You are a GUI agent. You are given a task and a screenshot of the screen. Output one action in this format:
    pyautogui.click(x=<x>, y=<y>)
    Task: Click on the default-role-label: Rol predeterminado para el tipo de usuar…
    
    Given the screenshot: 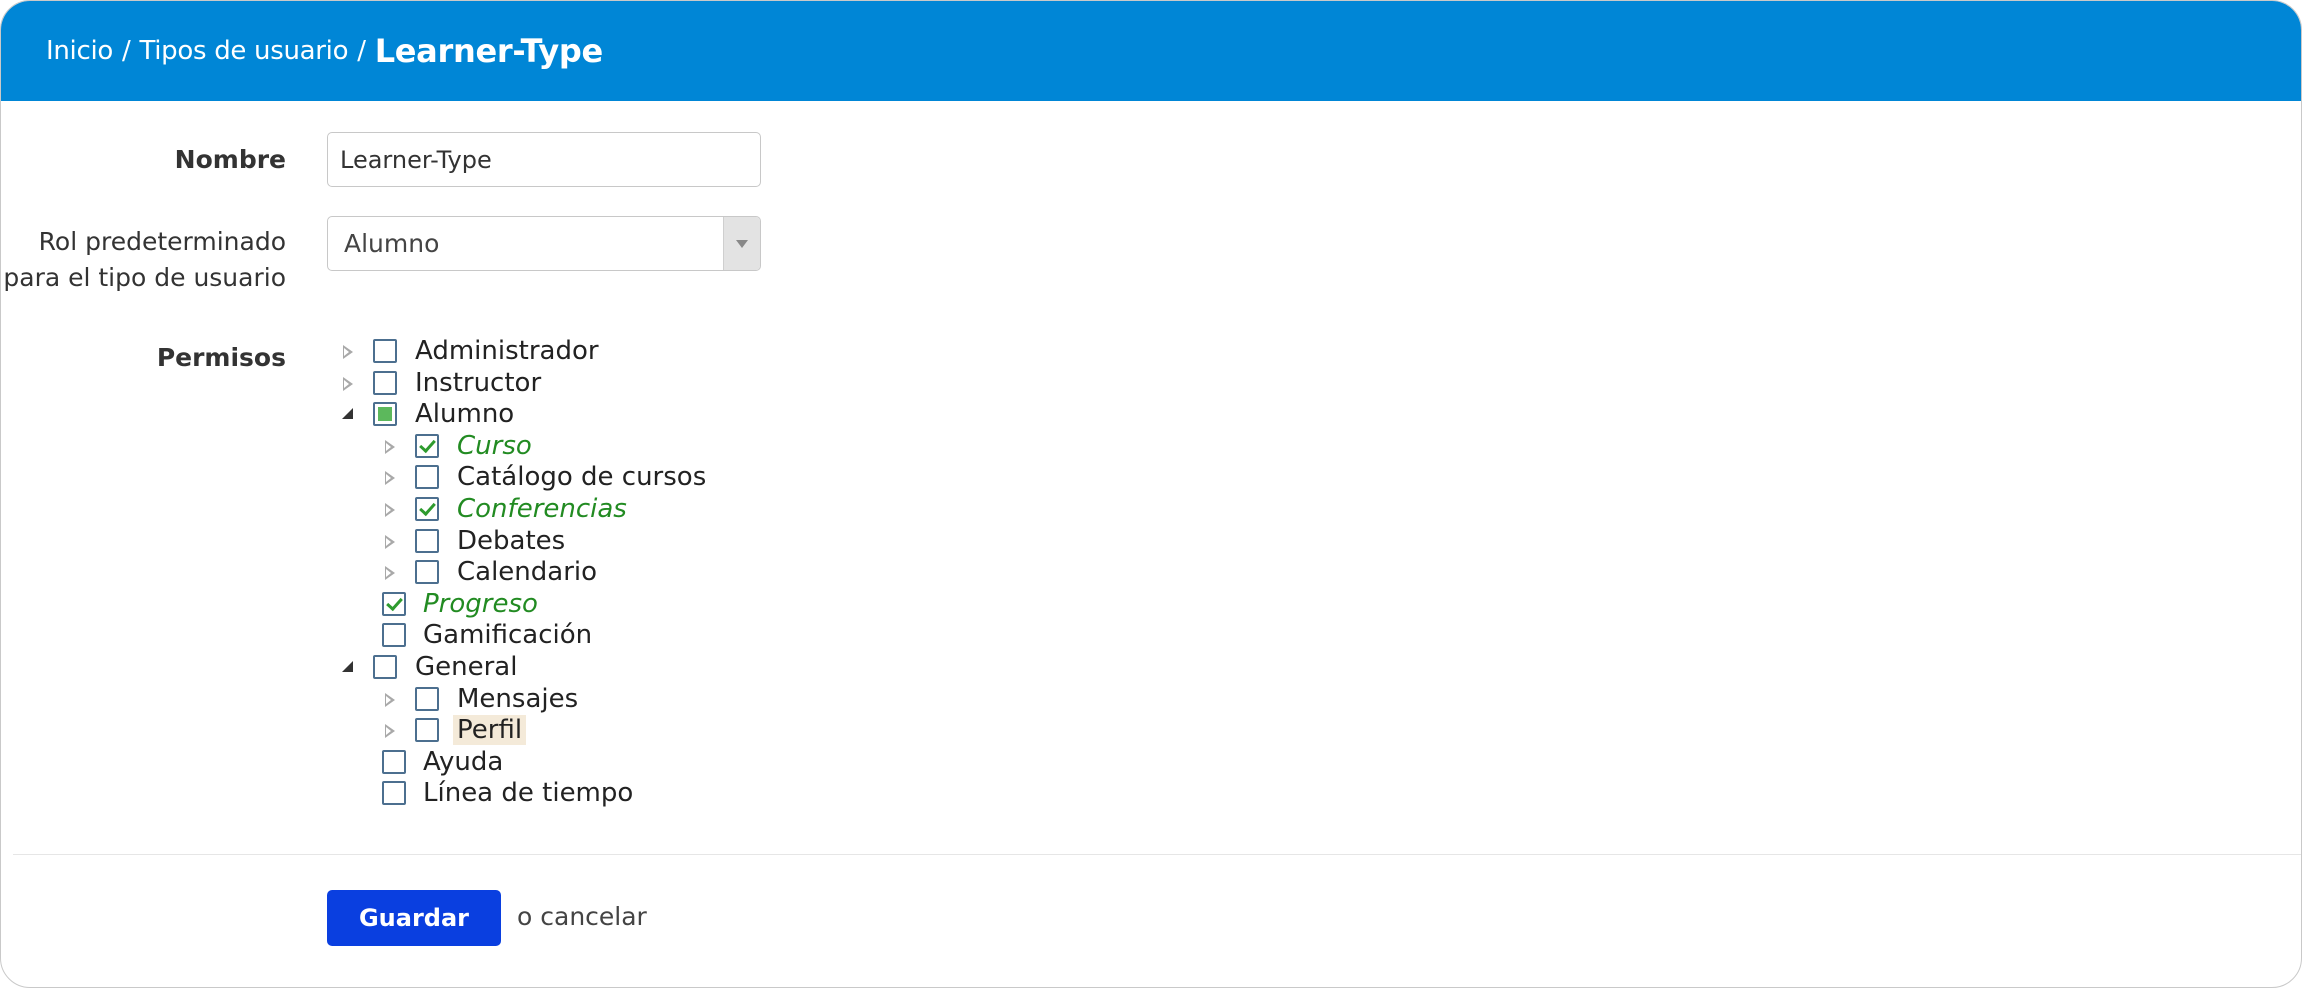 What is the action you would take?
    pyautogui.click(x=144, y=260)
    